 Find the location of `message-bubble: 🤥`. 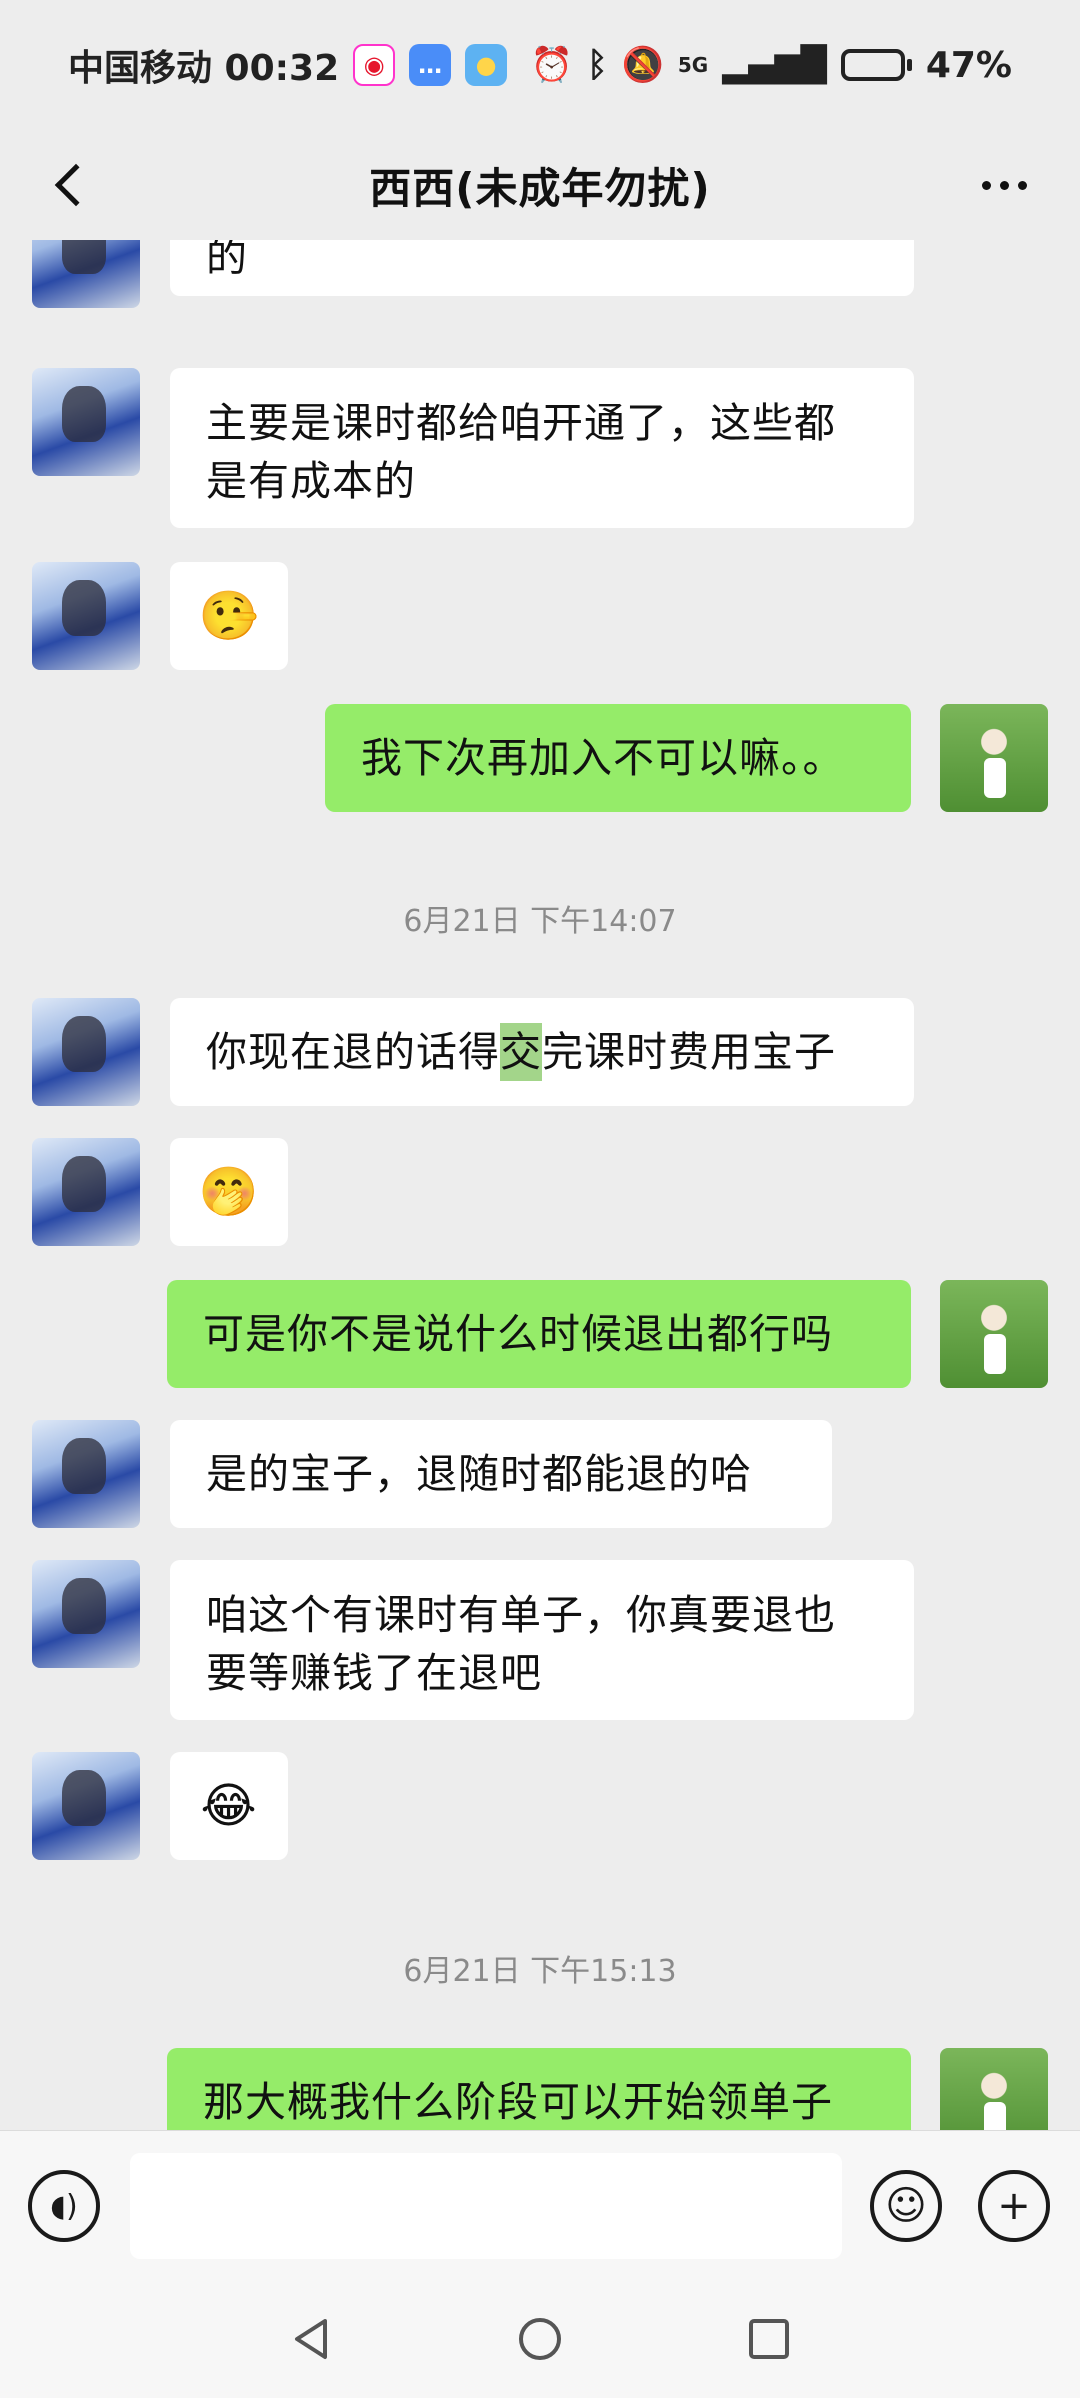

message-bubble: 🤥 is located at coordinates (229, 616).